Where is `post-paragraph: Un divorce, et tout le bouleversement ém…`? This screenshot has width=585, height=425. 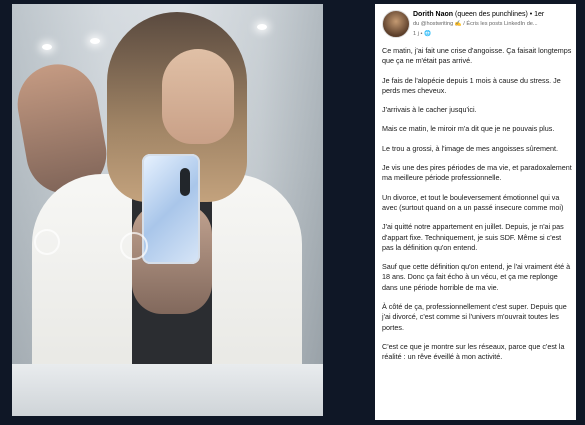 post-paragraph: Un divorce, et tout le bouleversement ém… is located at coordinates (473, 202).